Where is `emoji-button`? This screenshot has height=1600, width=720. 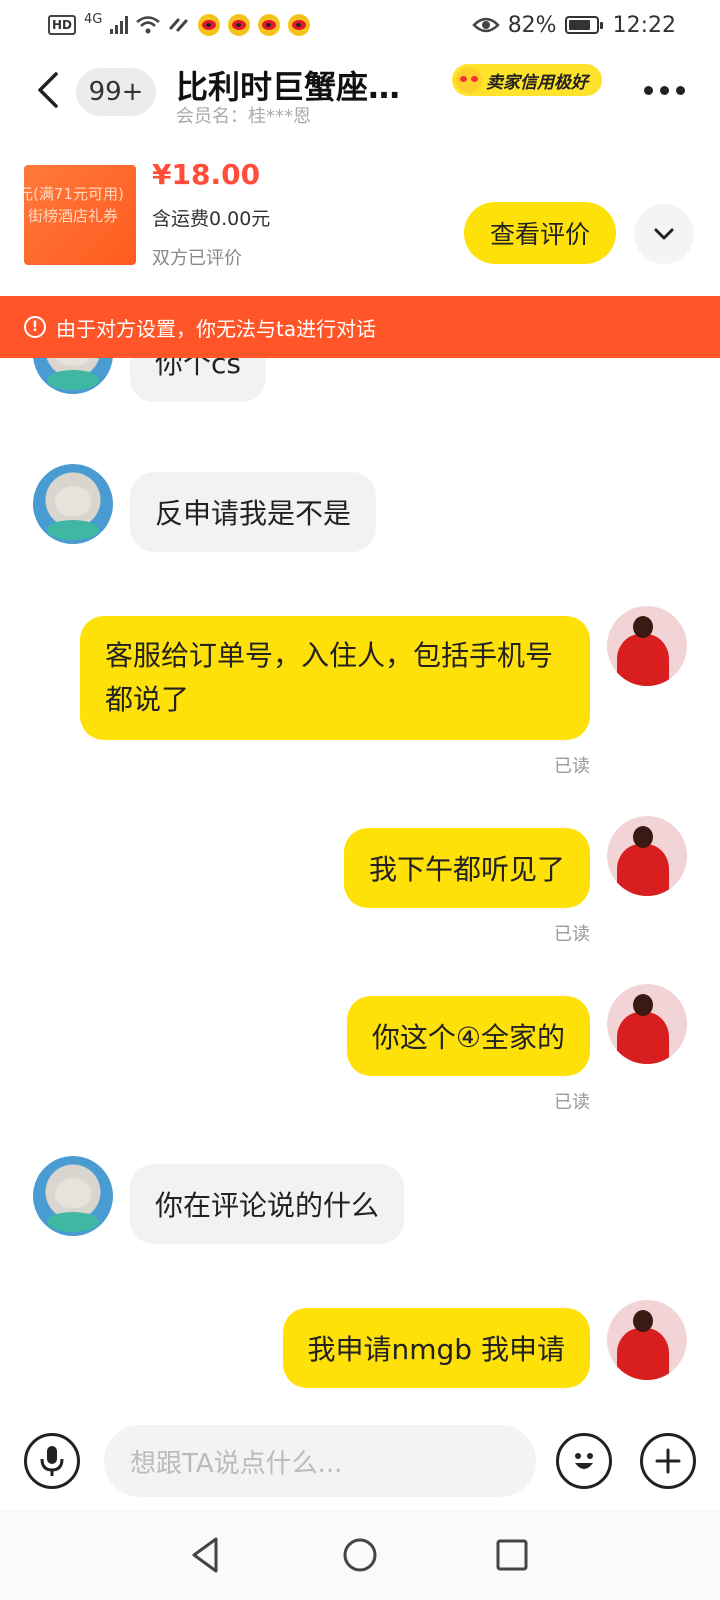 emoji-button is located at coordinates (584, 1461).